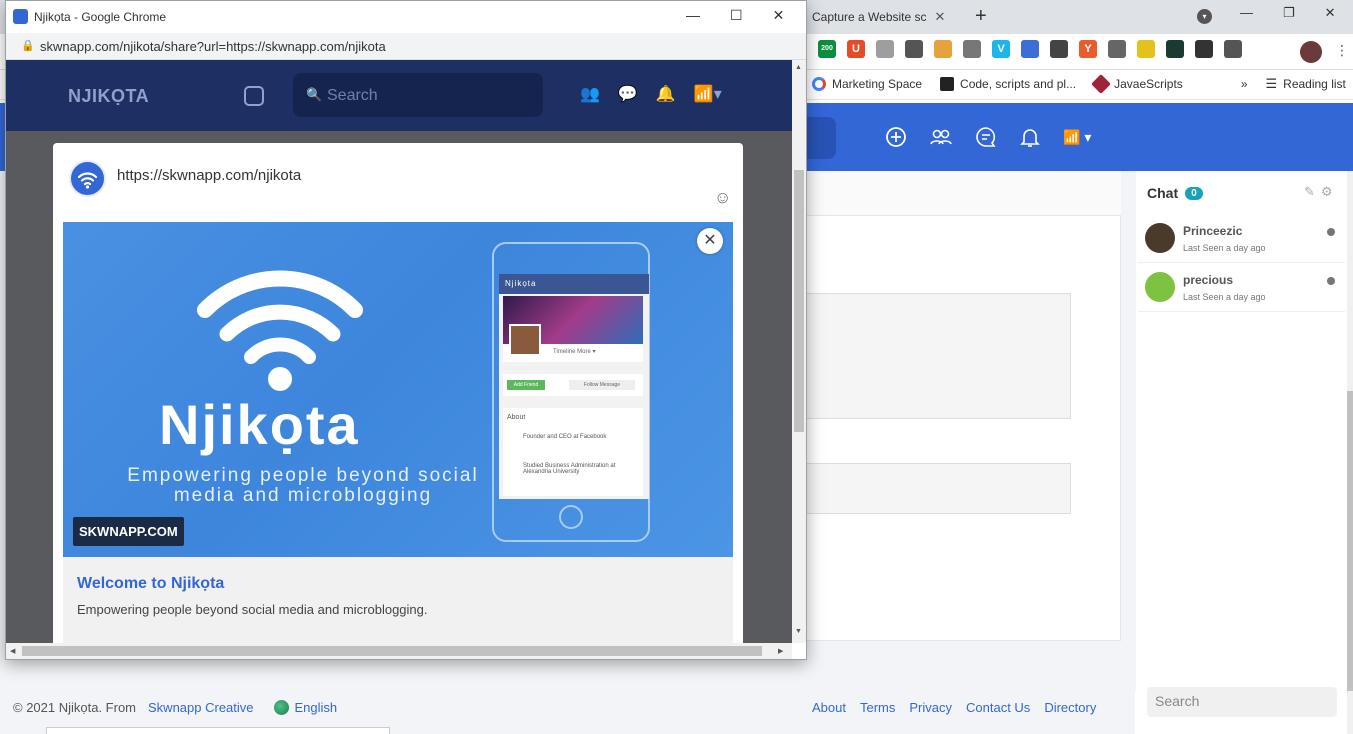  Describe the element at coordinates (877, 707) in the screenshot. I see `footer-link-terms: Terms` at that location.